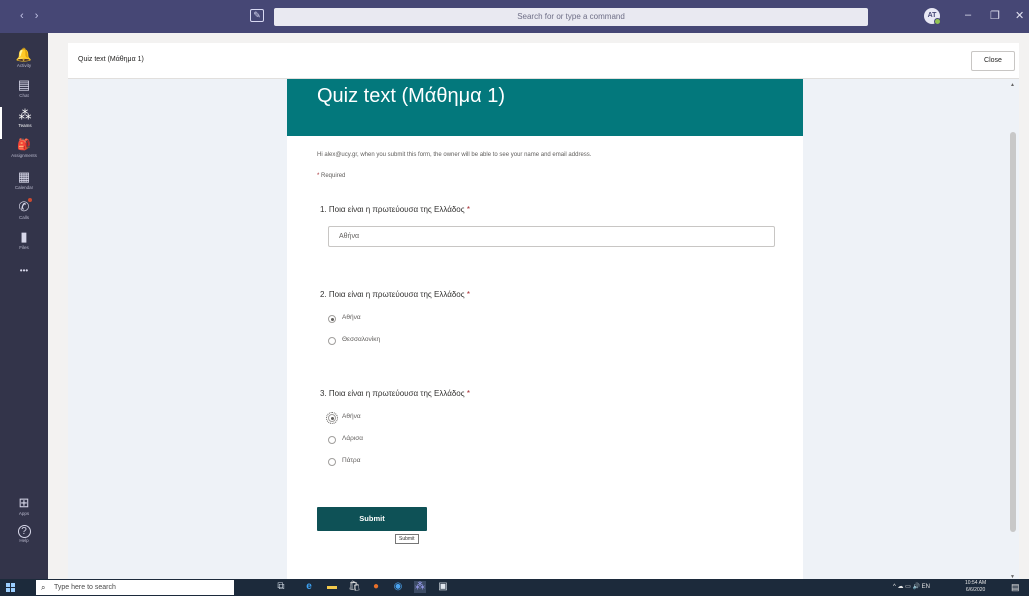 Image resolution: width=1029 pixels, height=596 pixels. Describe the element at coordinates (332, 587) in the screenshot. I see `file-explorer-icon: ▬` at that location.